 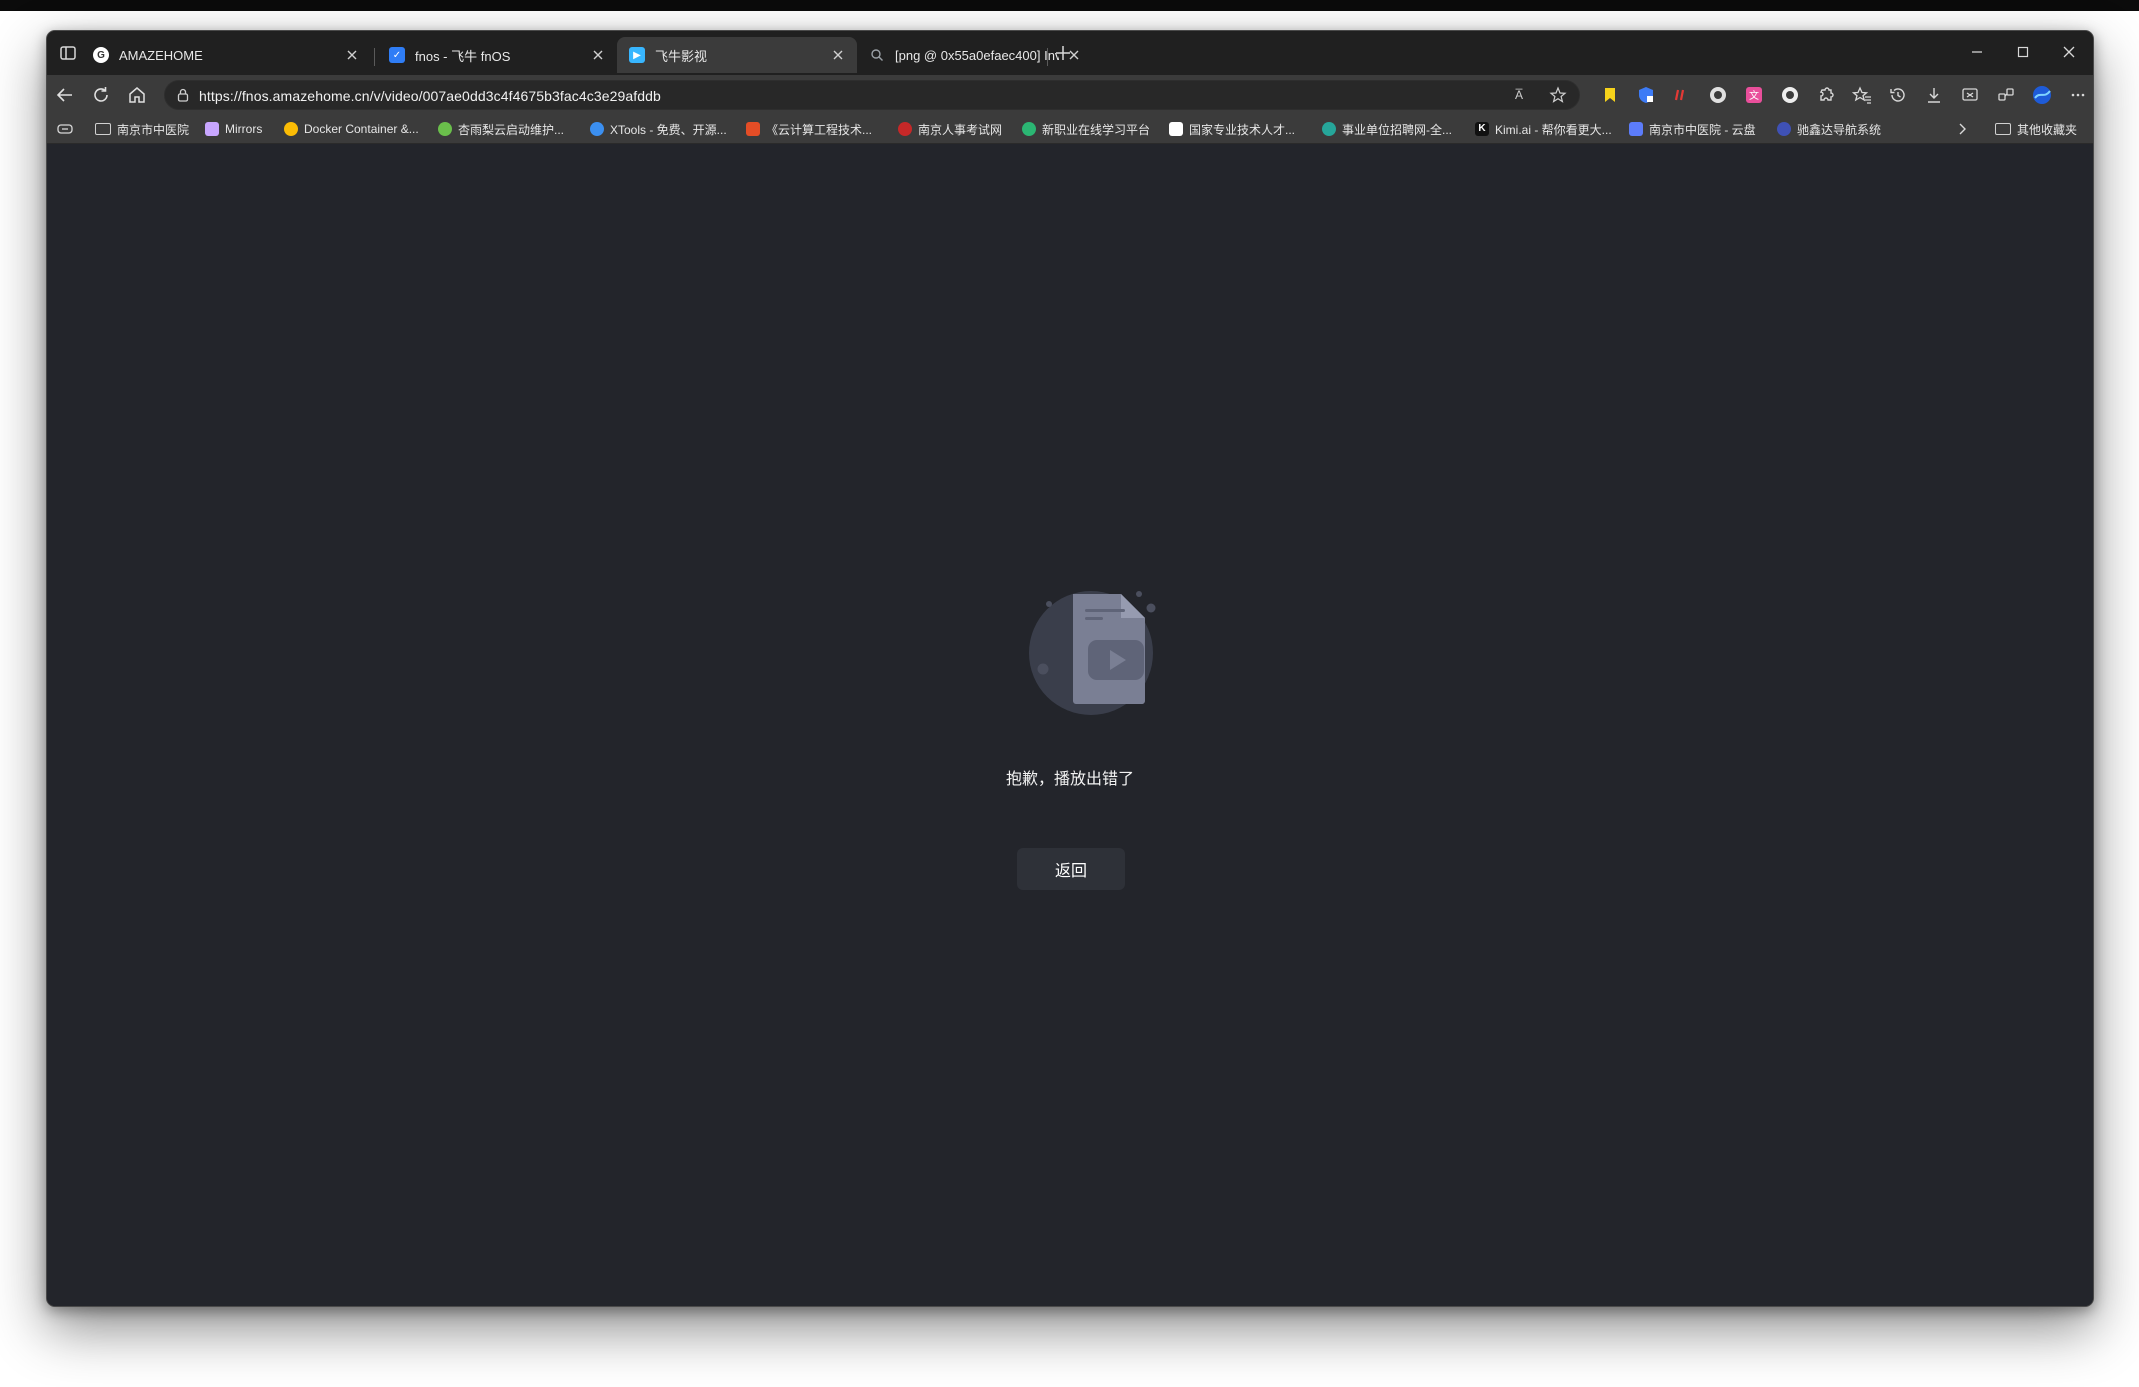 What do you see at coordinates (1702, 129) in the screenshot?
I see `bookmark-label: 南京市中医院 - 云盘` at bounding box center [1702, 129].